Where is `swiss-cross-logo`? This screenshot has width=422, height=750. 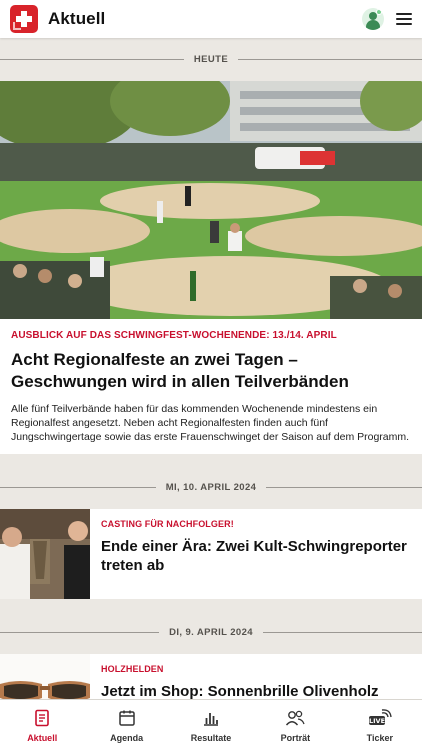 swiss-cross-logo is located at coordinates (24, 19).